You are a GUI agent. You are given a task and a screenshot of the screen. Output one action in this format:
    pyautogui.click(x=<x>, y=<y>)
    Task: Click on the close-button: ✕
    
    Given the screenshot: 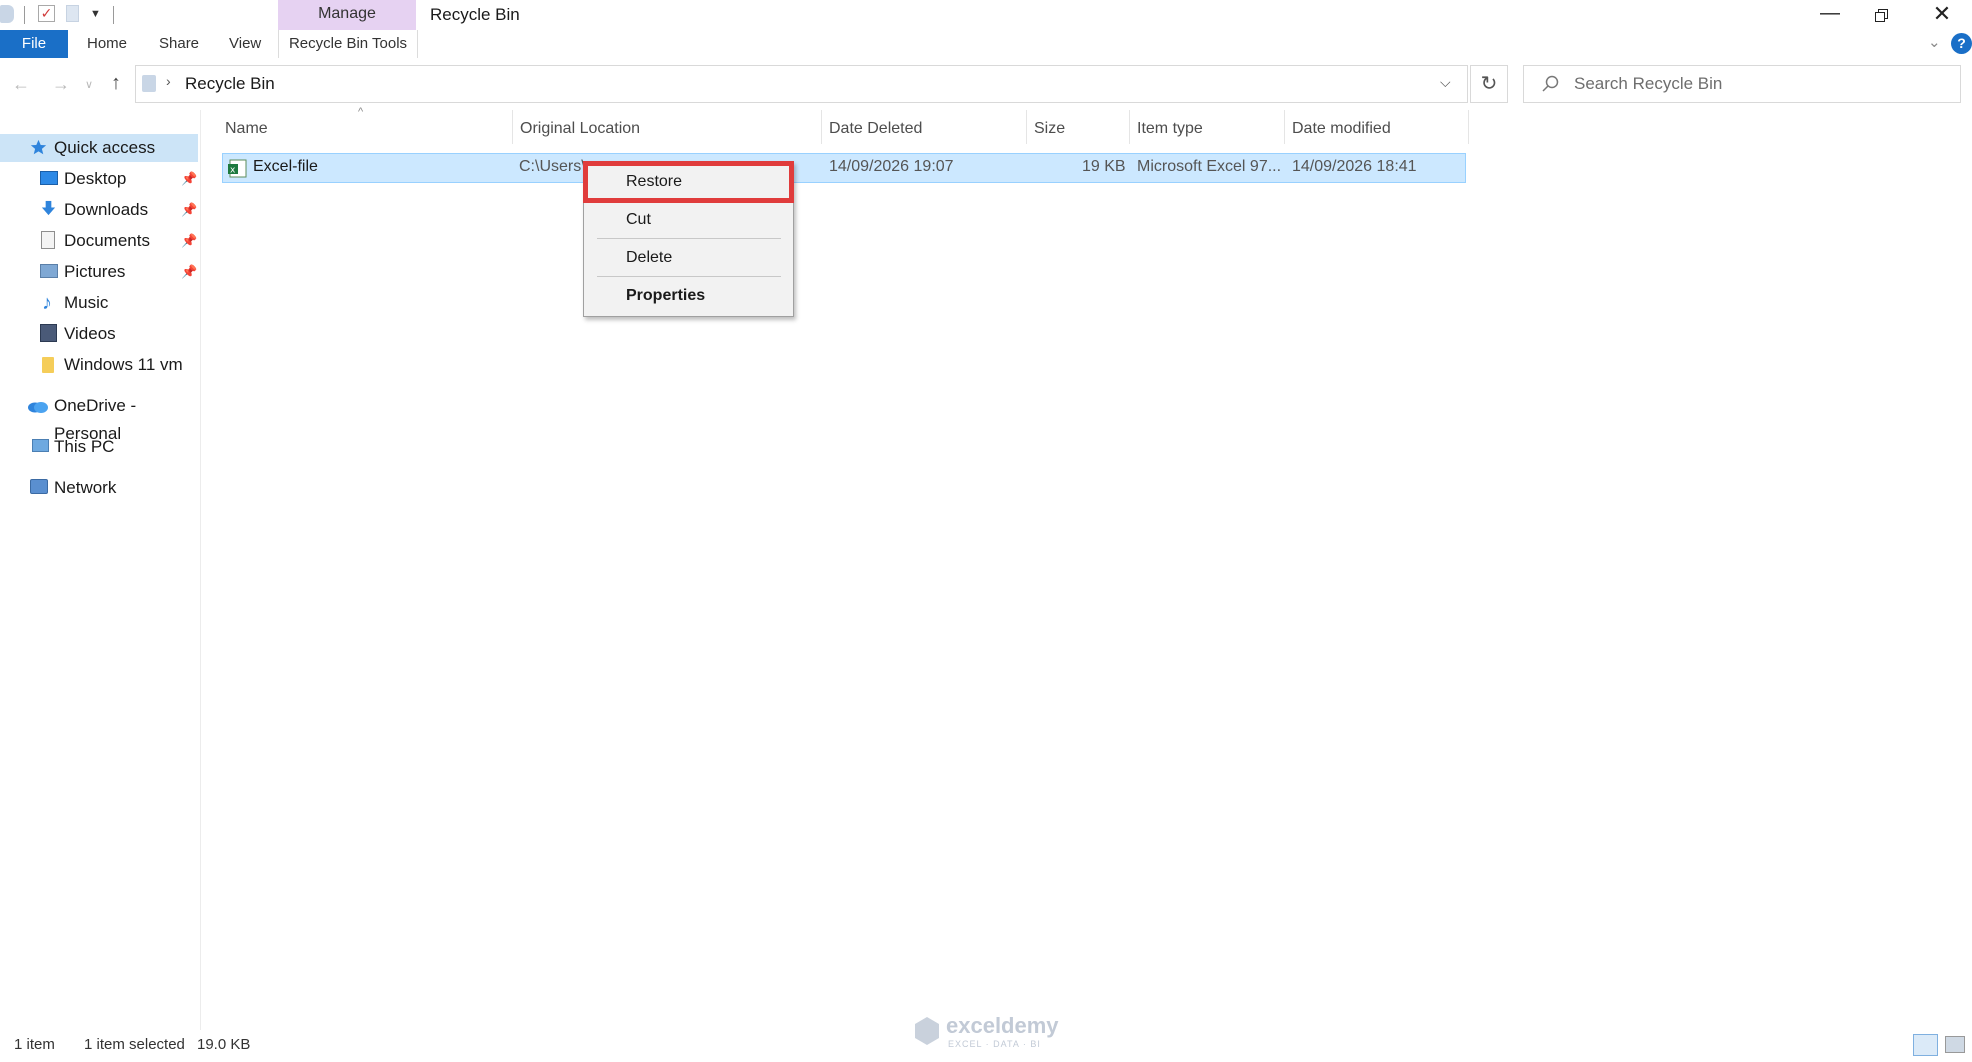 What is the action you would take?
    pyautogui.click(x=1942, y=15)
    